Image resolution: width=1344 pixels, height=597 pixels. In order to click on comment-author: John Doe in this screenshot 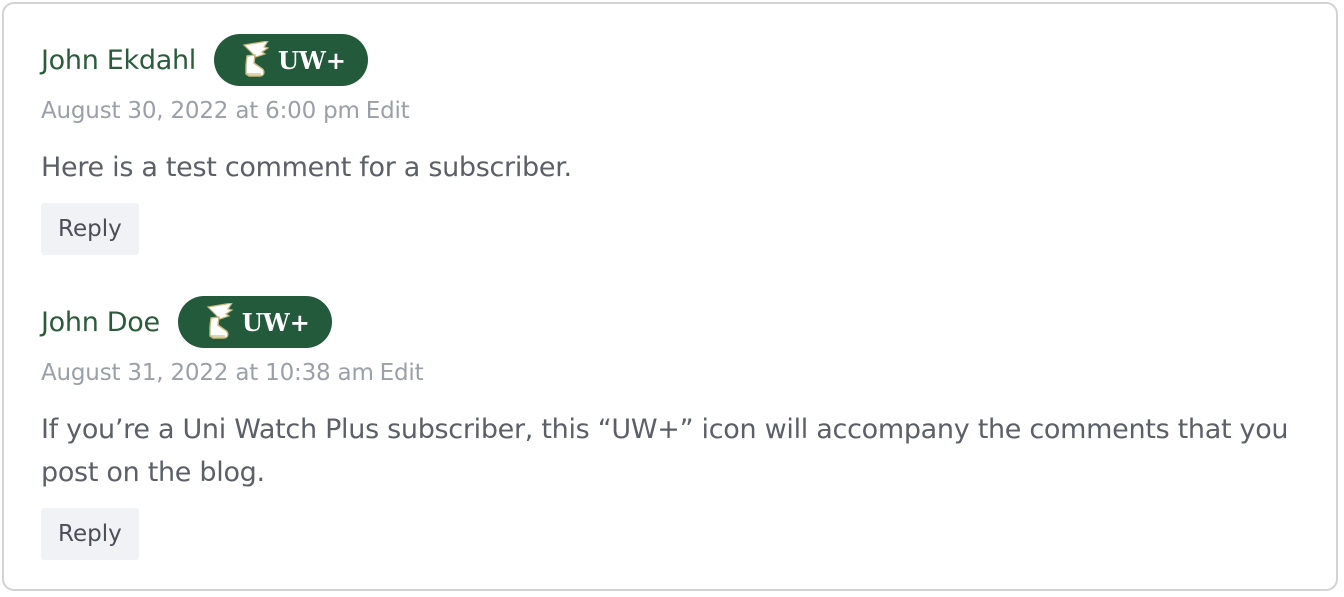, I will do `click(100, 322)`.